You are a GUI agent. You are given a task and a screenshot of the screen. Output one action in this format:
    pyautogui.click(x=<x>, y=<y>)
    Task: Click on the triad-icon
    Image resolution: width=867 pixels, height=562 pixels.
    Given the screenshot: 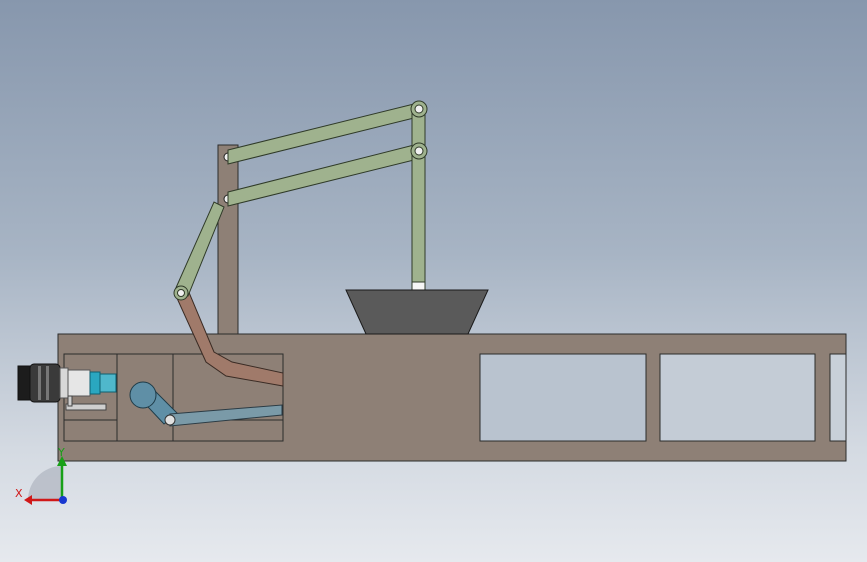 What is the action you would take?
    pyautogui.click(x=45, y=480)
    